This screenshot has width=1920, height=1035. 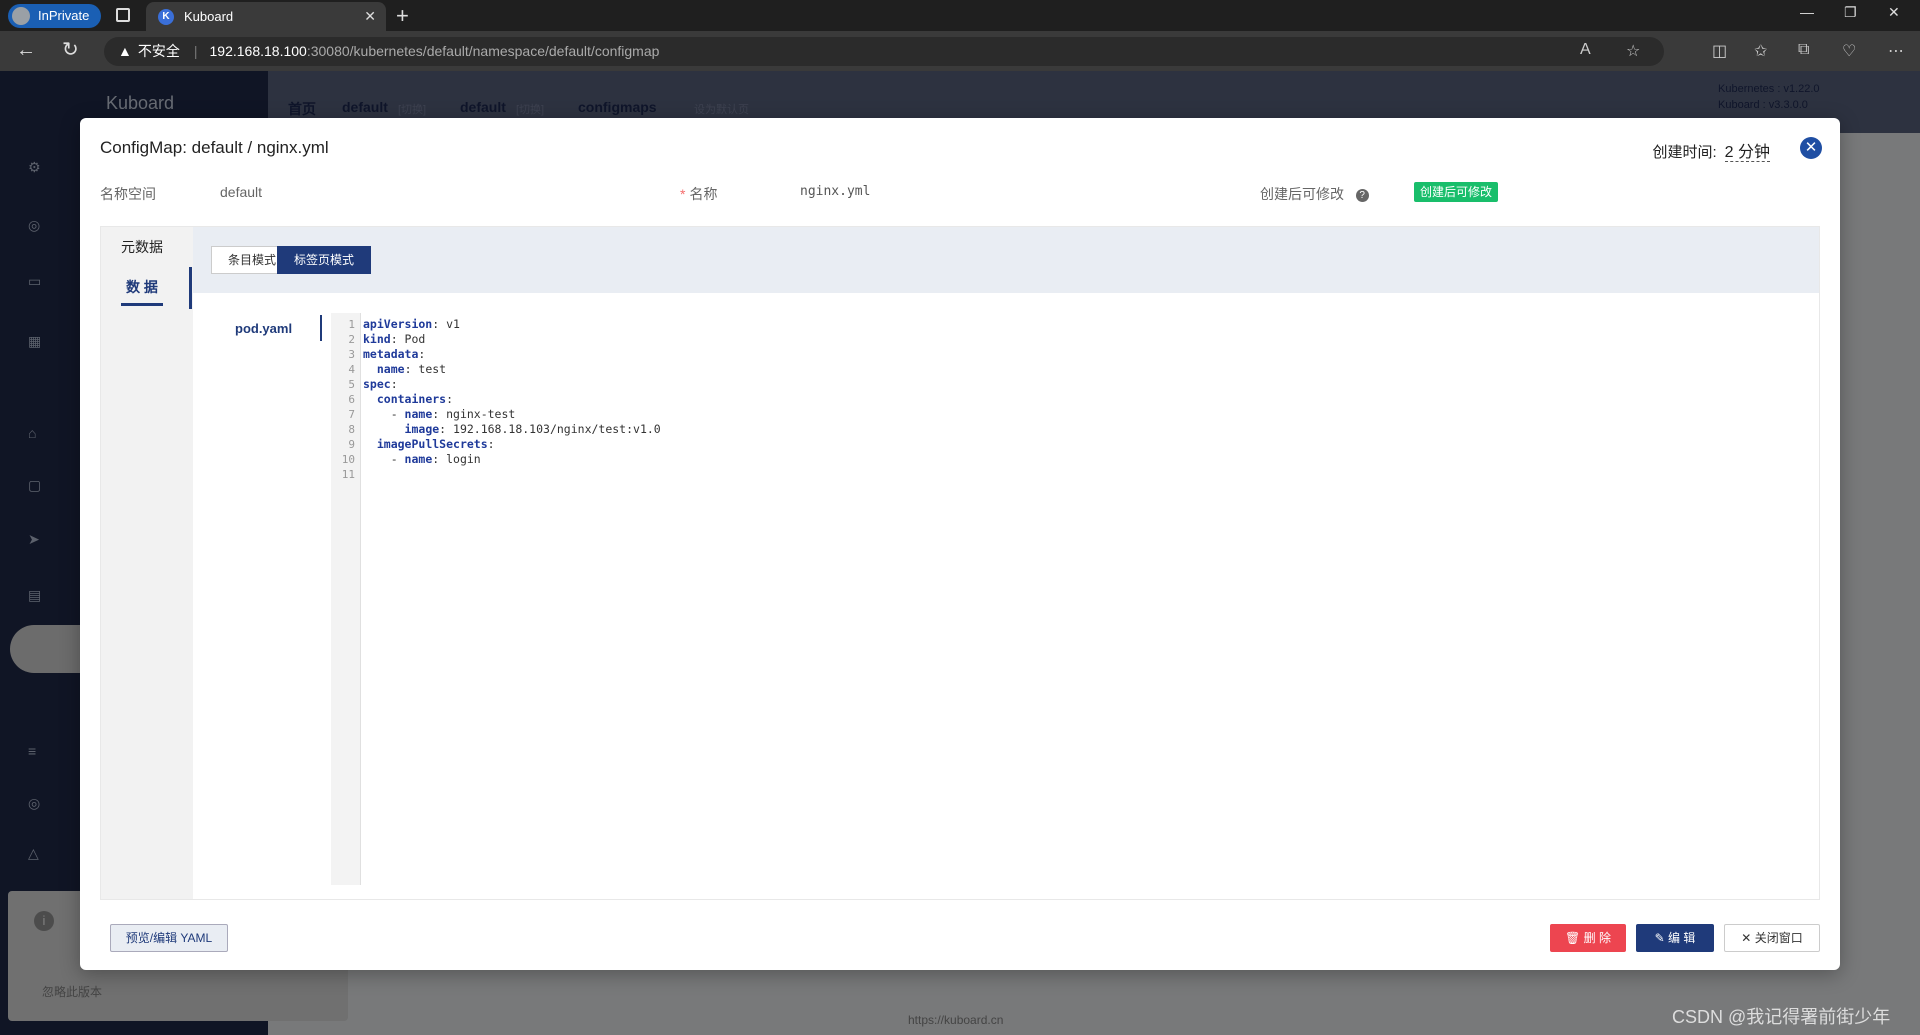 I want to click on close-tab-icon: ✕, so click(x=370, y=16).